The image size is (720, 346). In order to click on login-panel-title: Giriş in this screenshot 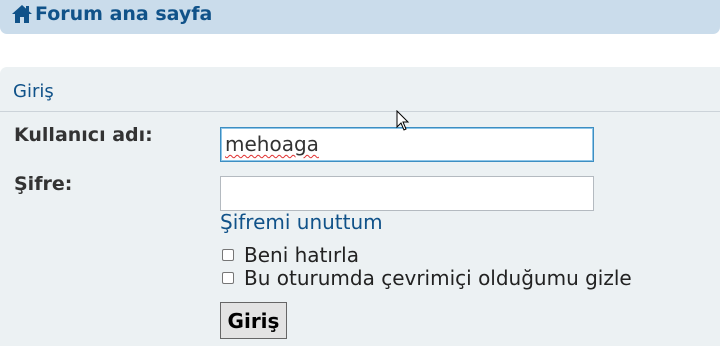, I will do `click(33, 91)`.